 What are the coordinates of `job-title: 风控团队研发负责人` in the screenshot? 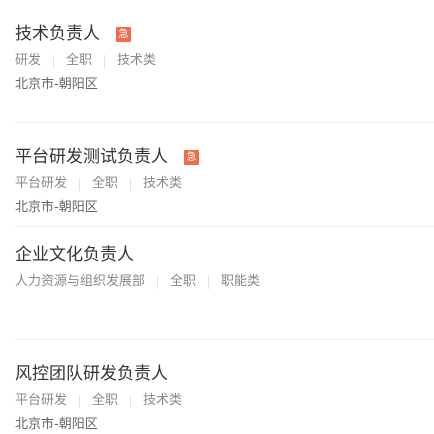 It's located at (91, 374).